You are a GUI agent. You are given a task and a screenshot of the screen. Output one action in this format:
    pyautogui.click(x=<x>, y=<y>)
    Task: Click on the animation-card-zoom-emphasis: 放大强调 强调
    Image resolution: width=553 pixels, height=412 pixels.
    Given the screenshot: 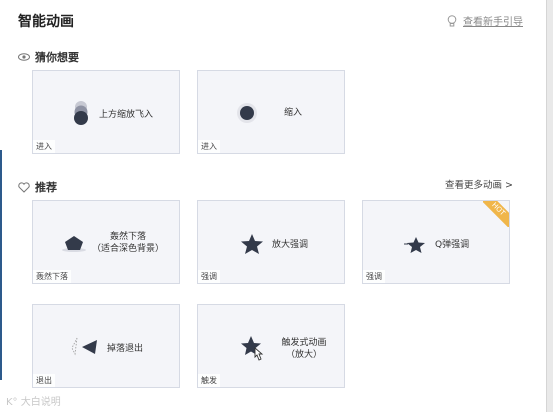 What is the action you would take?
    pyautogui.click(x=271, y=242)
    